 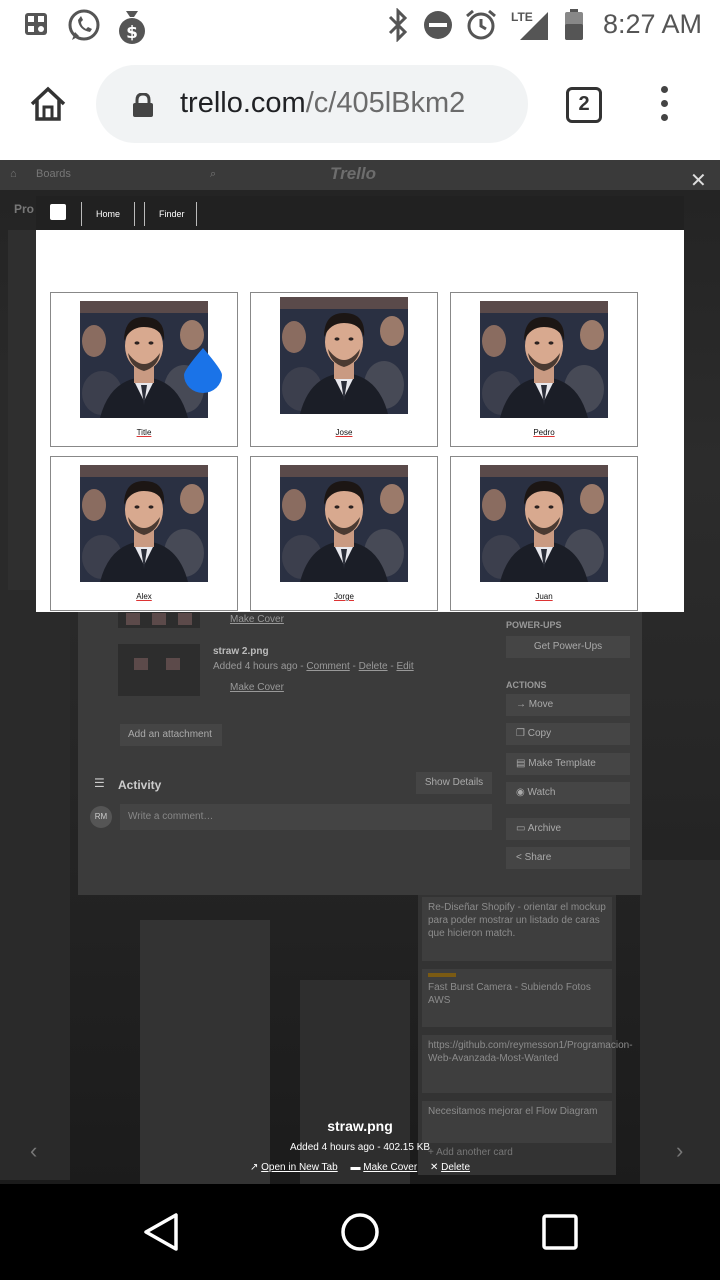 I want to click on person-name: Pedro, so click(x=544, y=432).